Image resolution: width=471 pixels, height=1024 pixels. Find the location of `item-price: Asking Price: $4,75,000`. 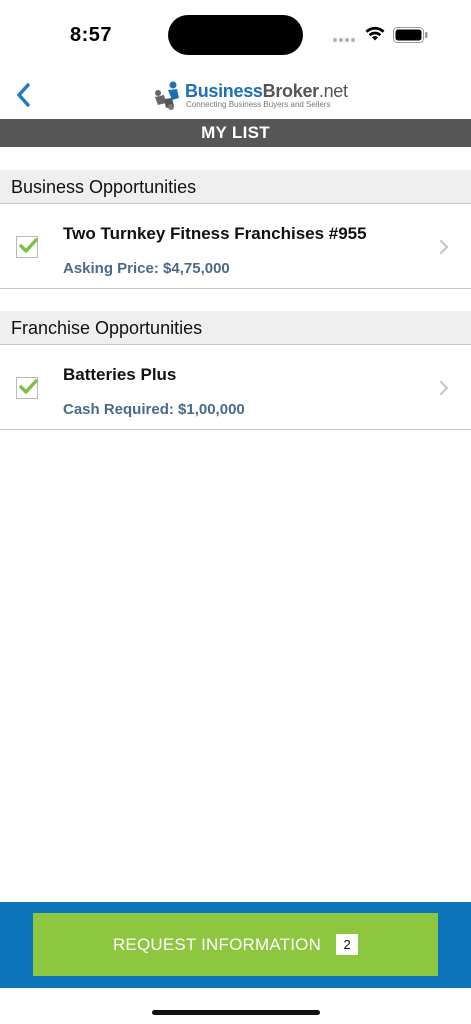

item-price: Asking Price: $4,75,000 is located at coordinates (146, 268).